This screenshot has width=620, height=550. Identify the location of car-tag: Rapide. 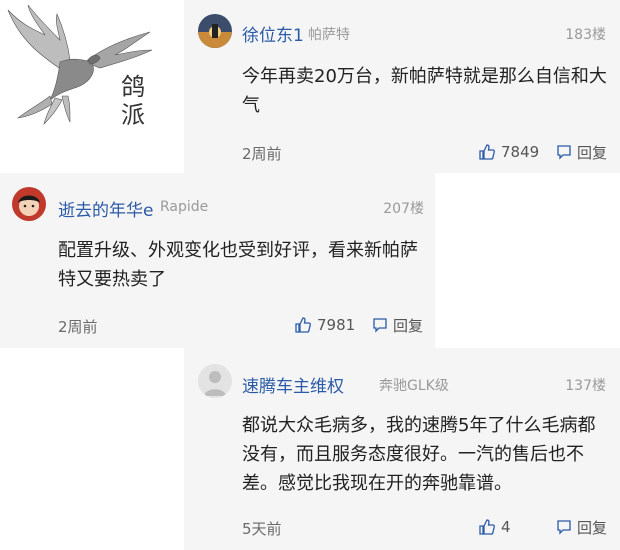
(184, 207).